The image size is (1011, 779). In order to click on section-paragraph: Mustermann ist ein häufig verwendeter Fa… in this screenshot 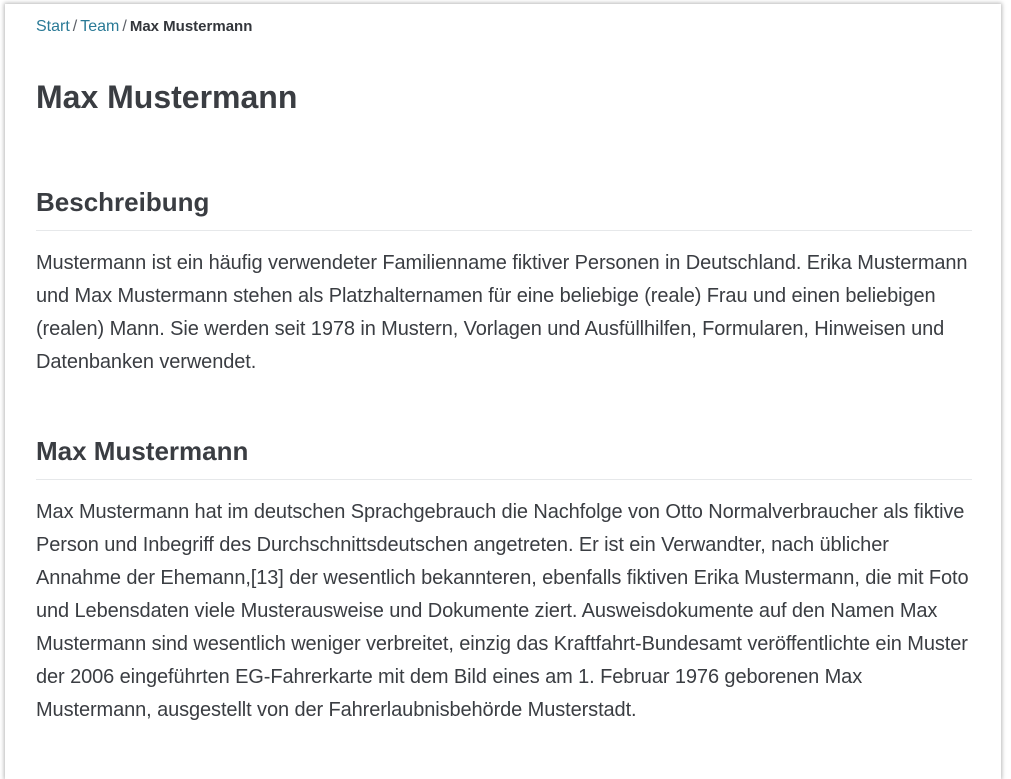, I will do `click(502, 312)`.